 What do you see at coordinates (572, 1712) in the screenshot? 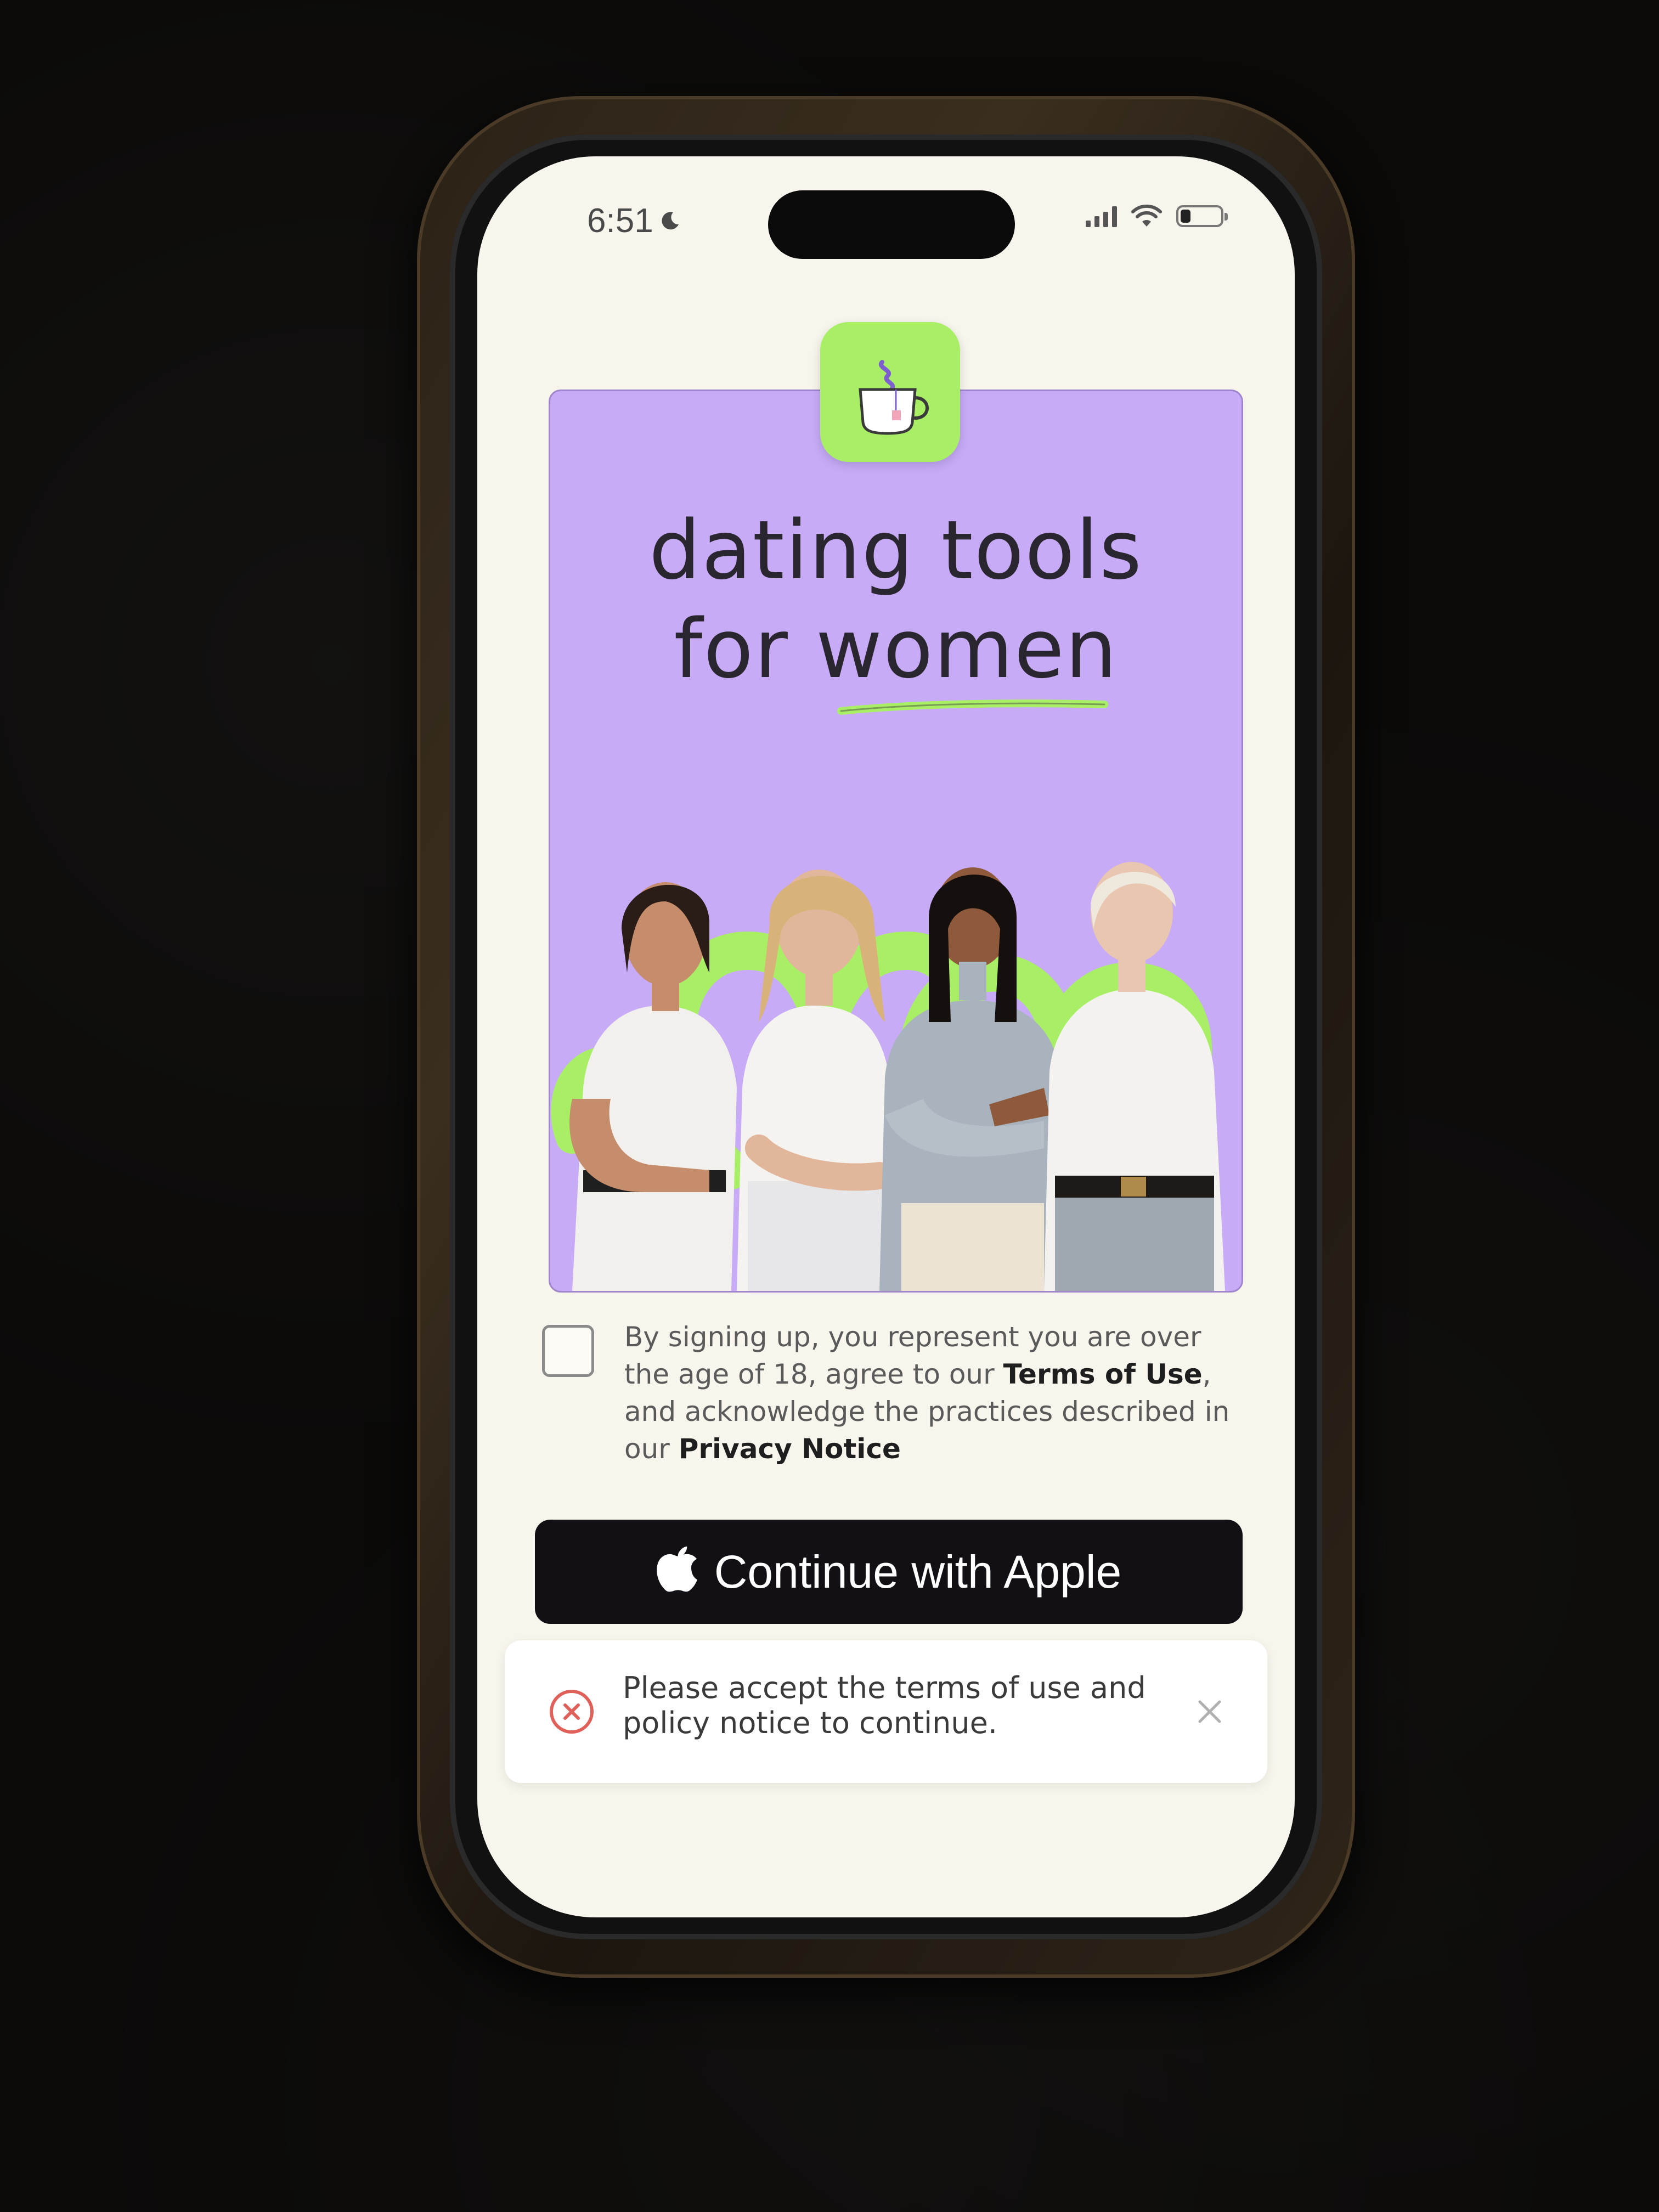
I see `error-circle-icon` at bounding box center [572, 1712].